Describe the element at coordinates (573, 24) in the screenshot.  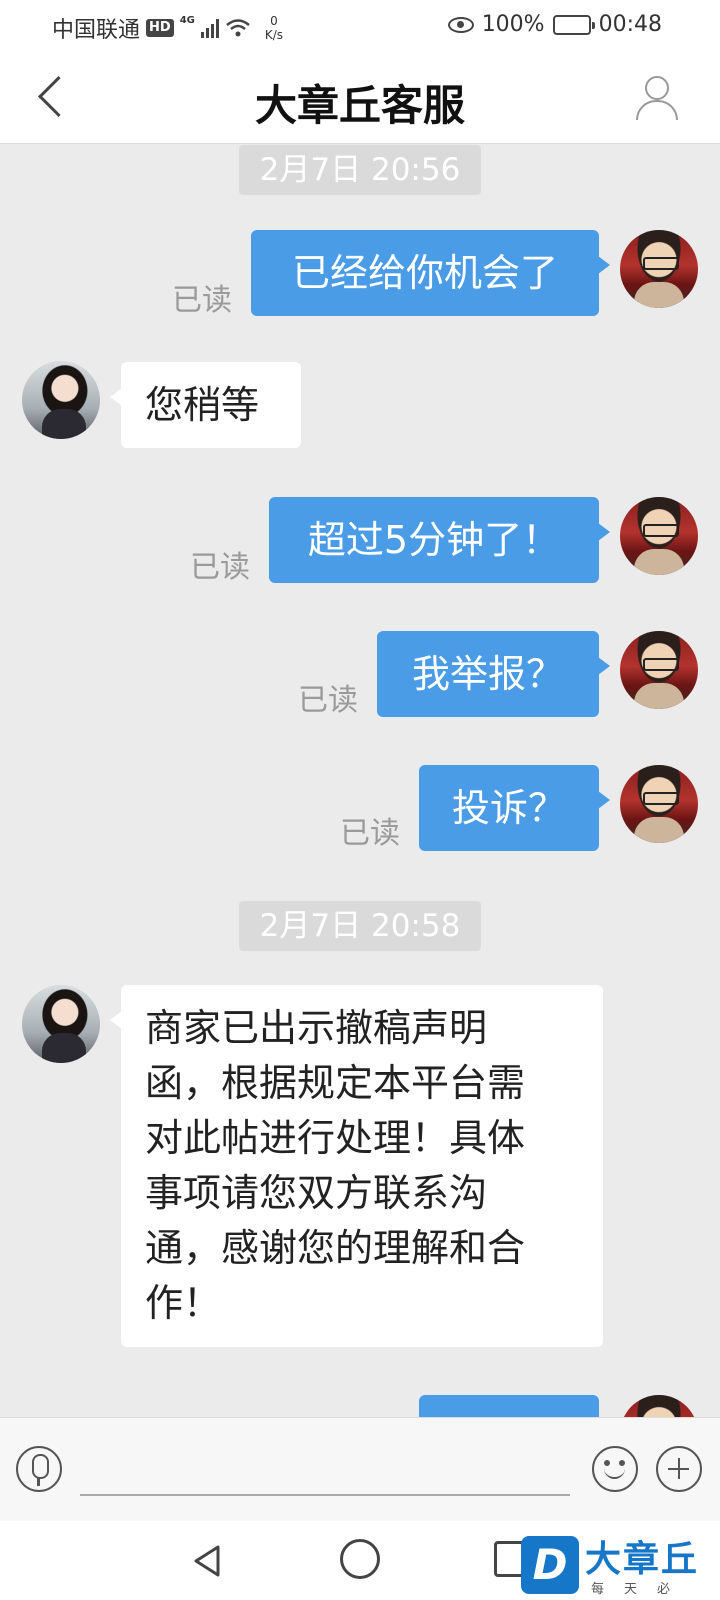
I see `battery-icon` at that location.